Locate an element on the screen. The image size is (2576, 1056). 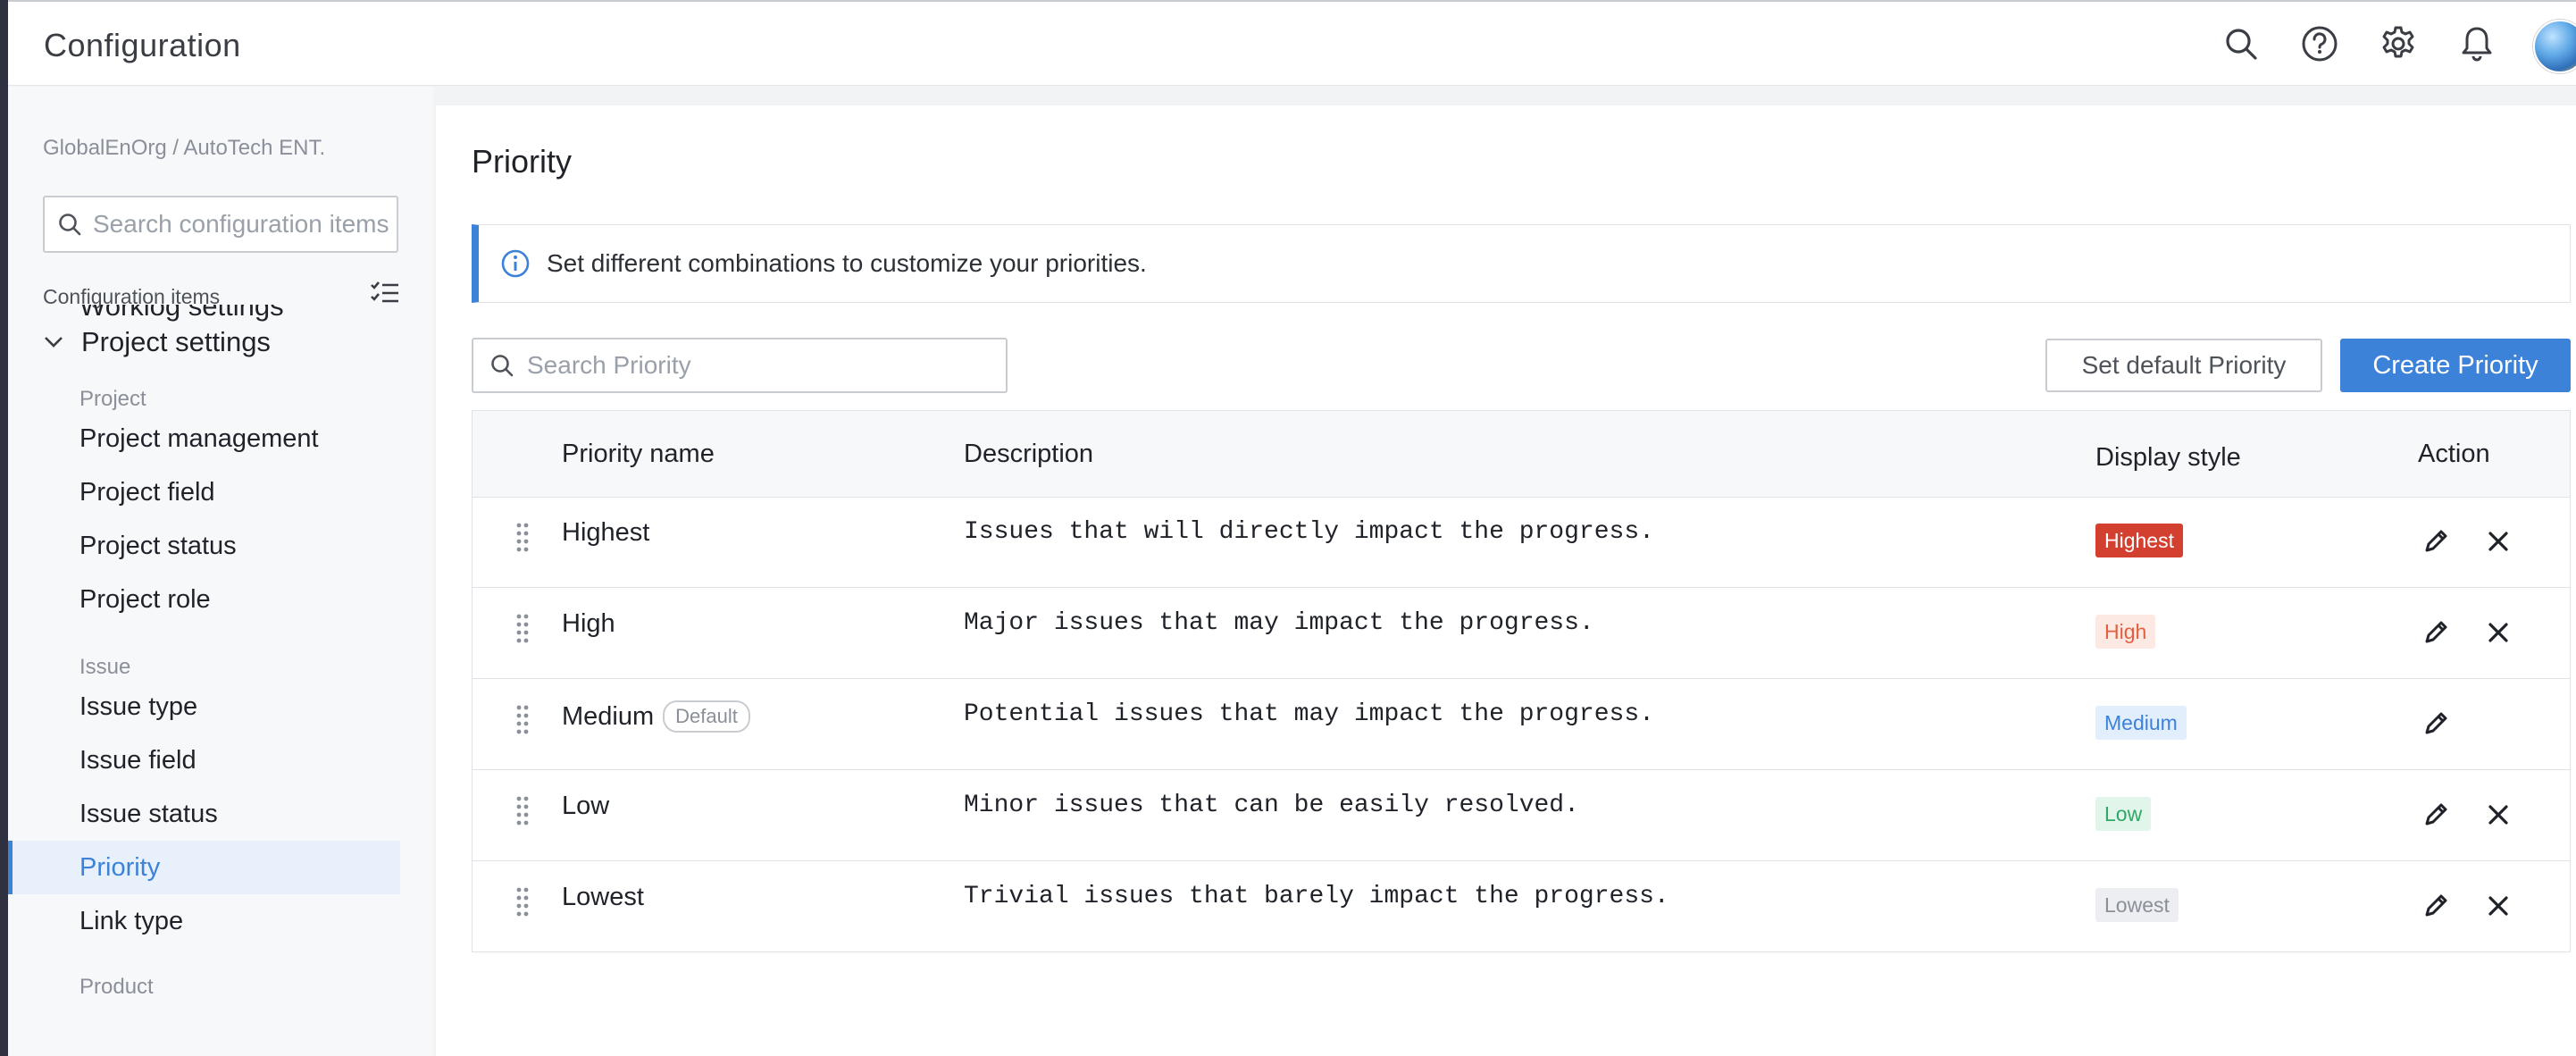
display-style-badge: Low is located at coordinates (2124, 814).